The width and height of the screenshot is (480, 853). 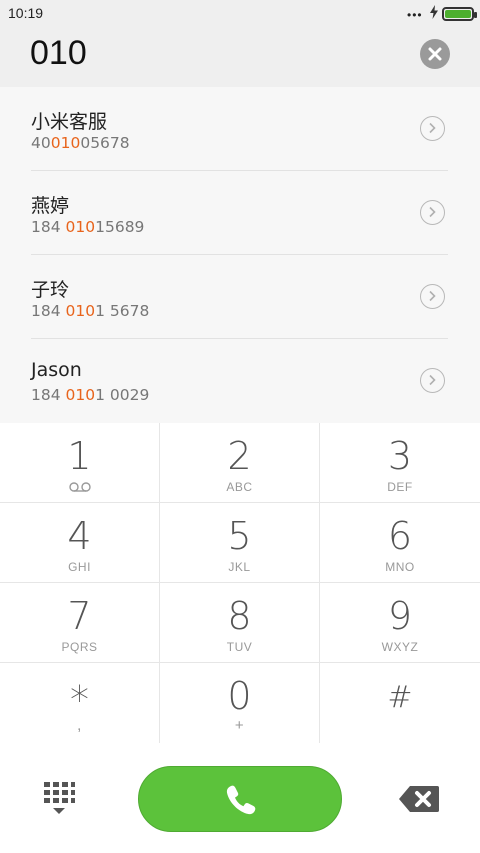 I want to click on number-suffix: 1 5678, so click(x=122, y=311).